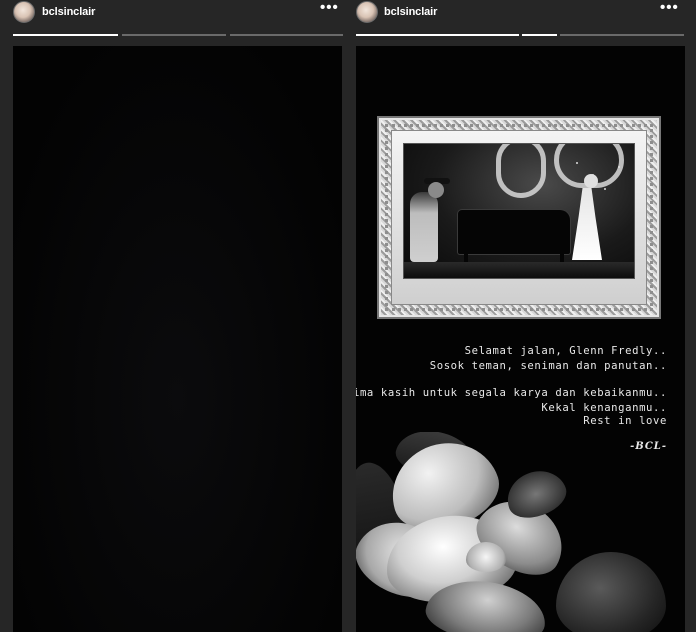 The image size is (696, 632). Describe the element at coordinates (175, 15) in the screenshot. I see `story-header: bclsinclair · •••` at that location.